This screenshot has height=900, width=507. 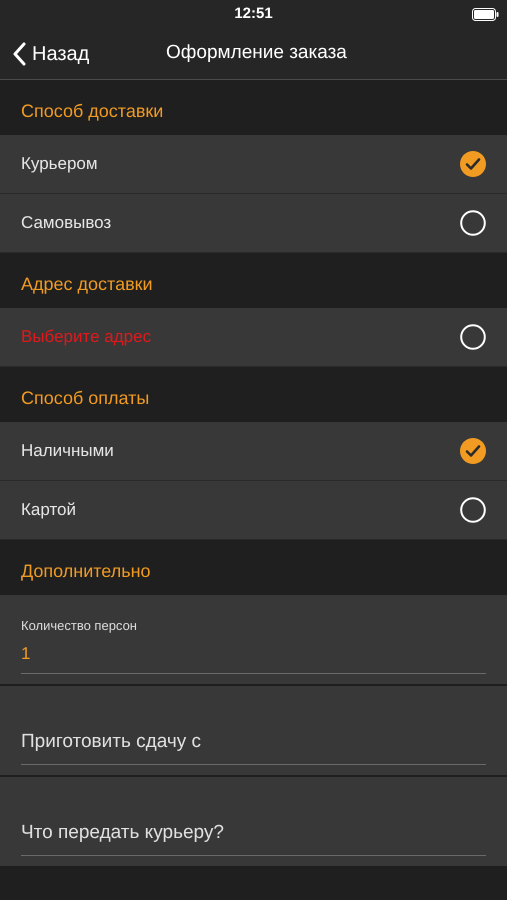 What do you see at coordinates (253, 730) in the screenshot?
I see `input-field: Приготовить сдачу с` at bounding box center [253, 730].